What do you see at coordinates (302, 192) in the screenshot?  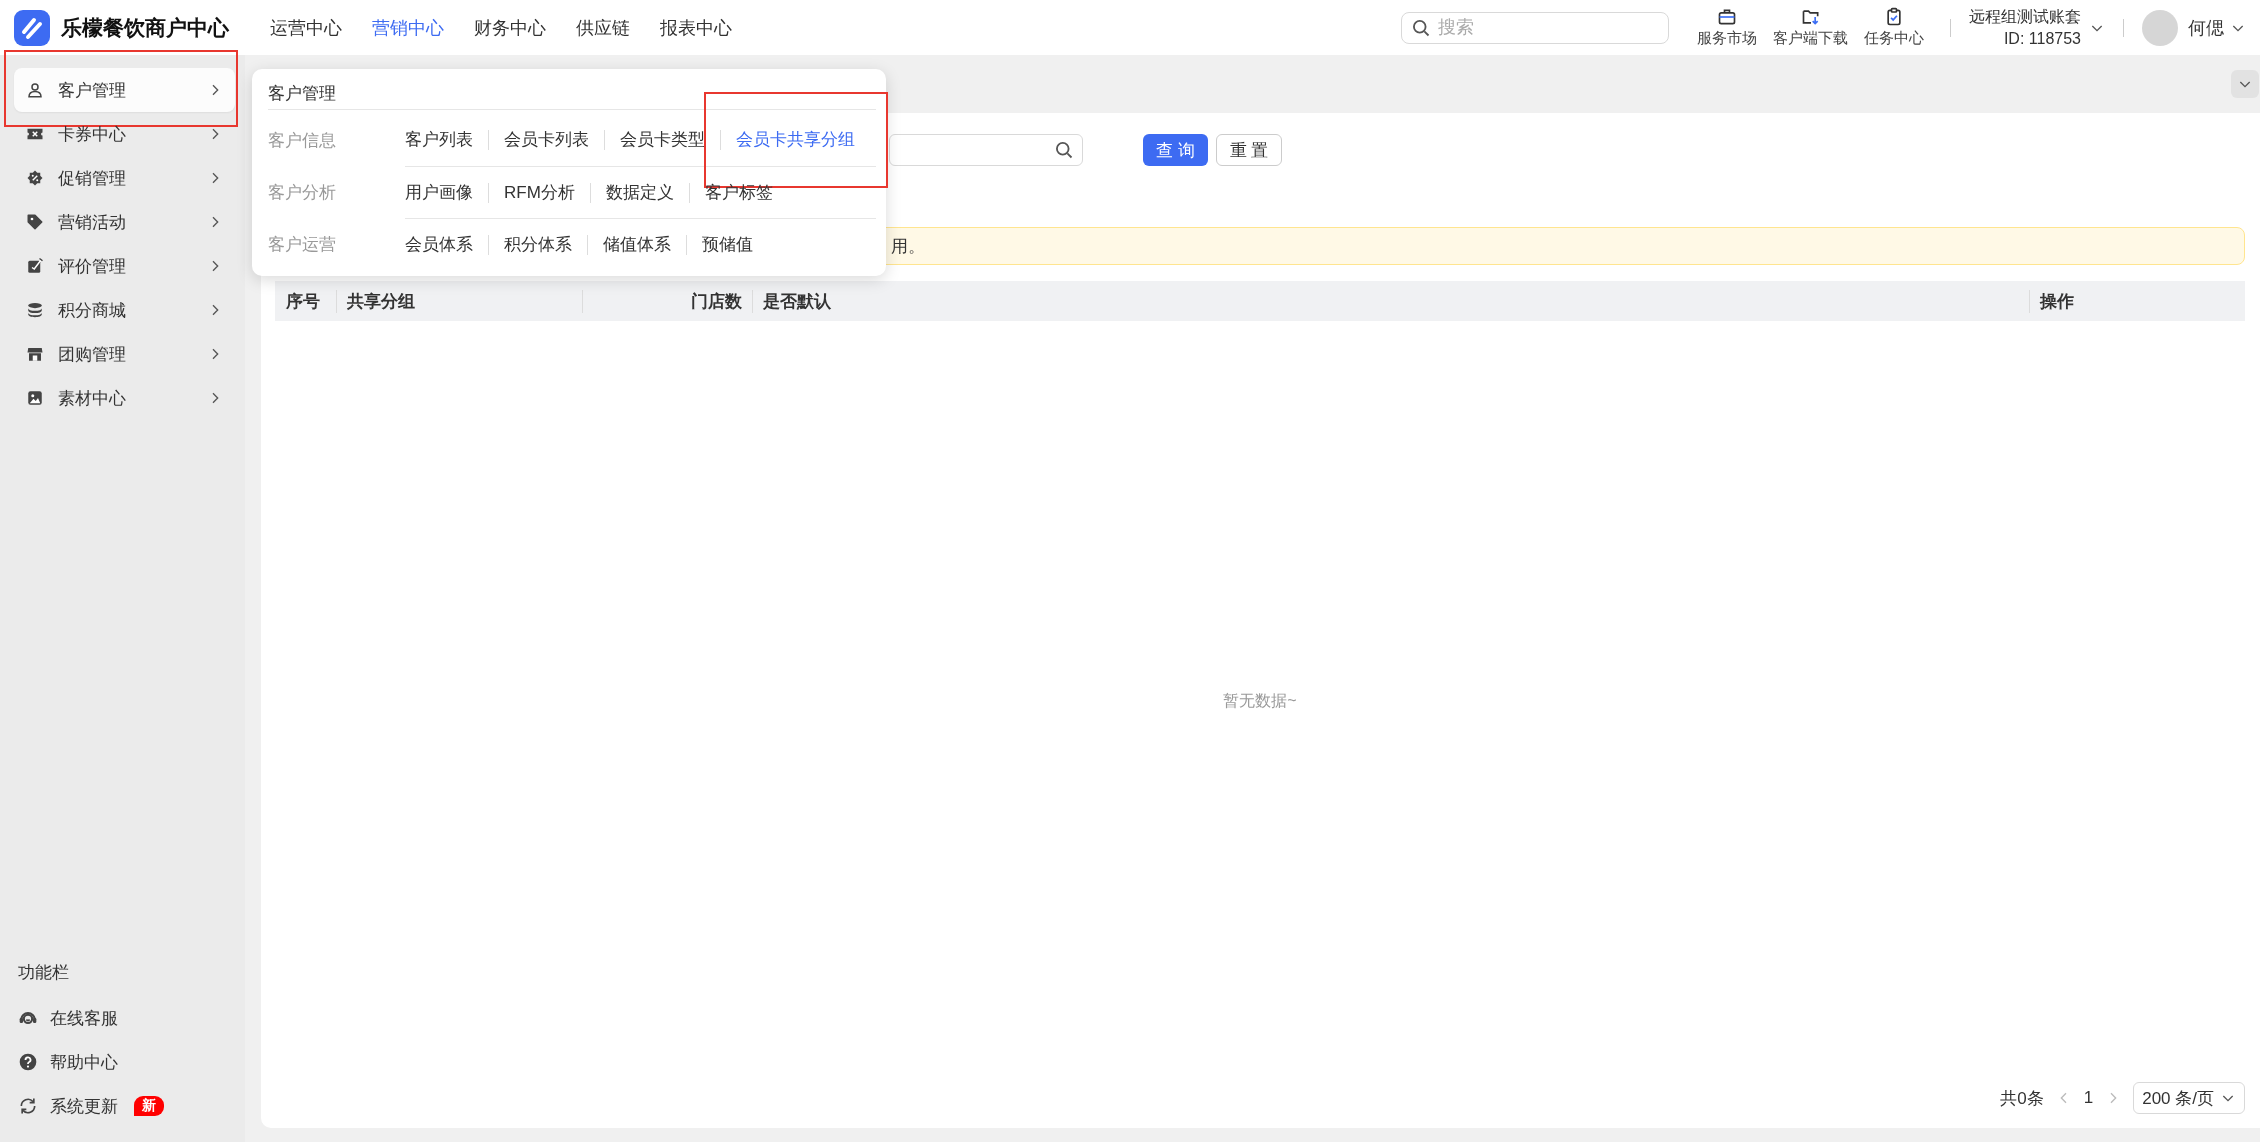 I see `group-label: 客户分析` at bounding box center [302, 192].